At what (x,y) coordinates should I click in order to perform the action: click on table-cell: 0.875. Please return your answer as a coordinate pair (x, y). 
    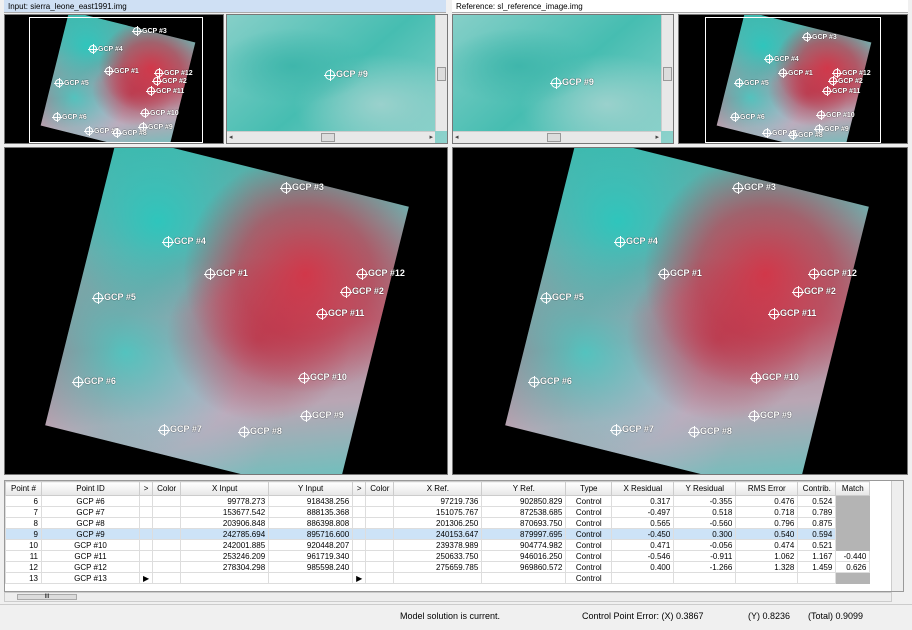
    Looking at the image, I should click on (817, 523).